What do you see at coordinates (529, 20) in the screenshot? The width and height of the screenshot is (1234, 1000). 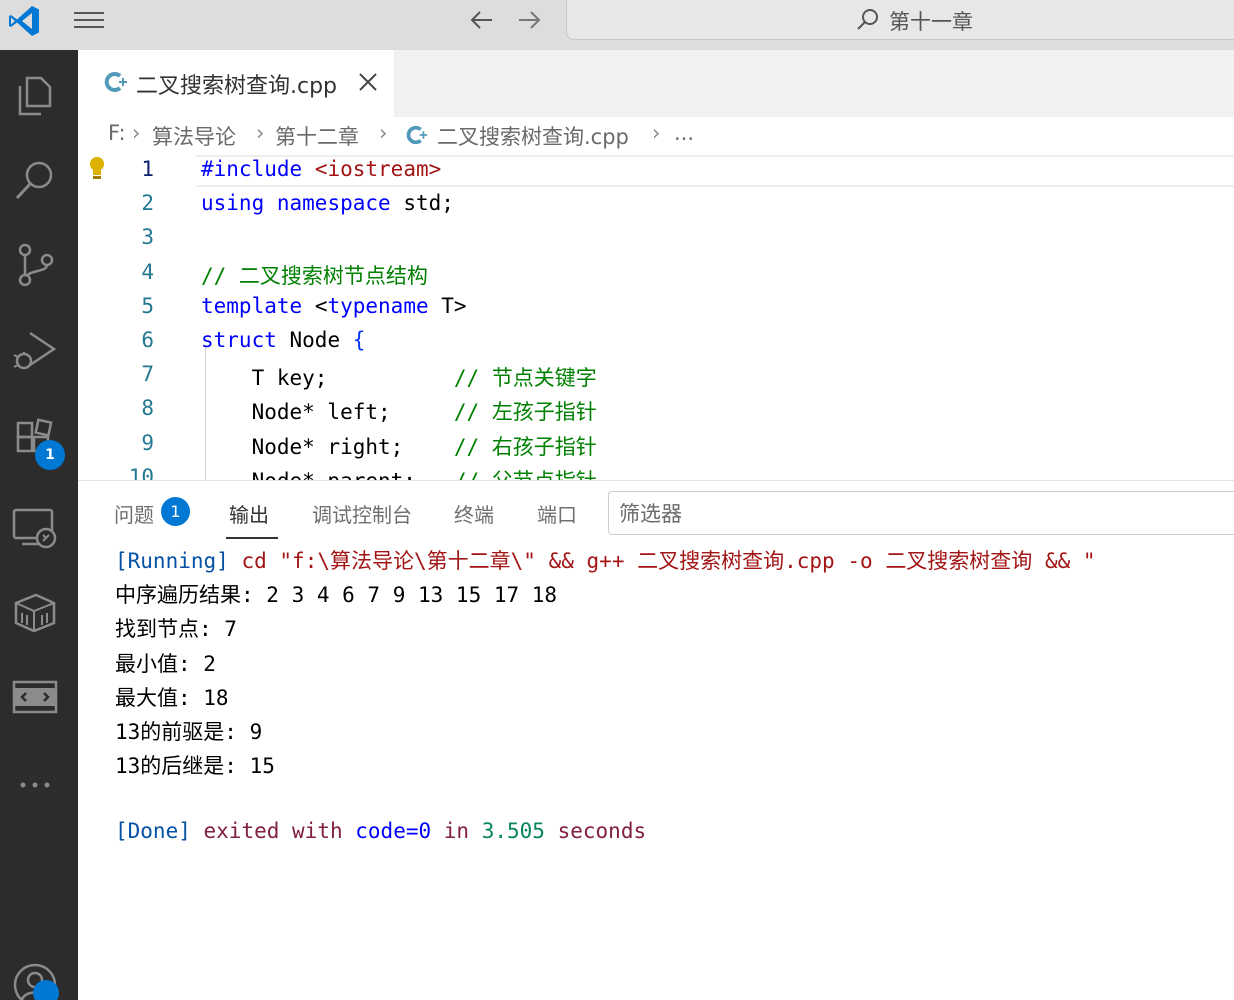 I see `forward-arrow-icon` at bounding box center [529, 20].